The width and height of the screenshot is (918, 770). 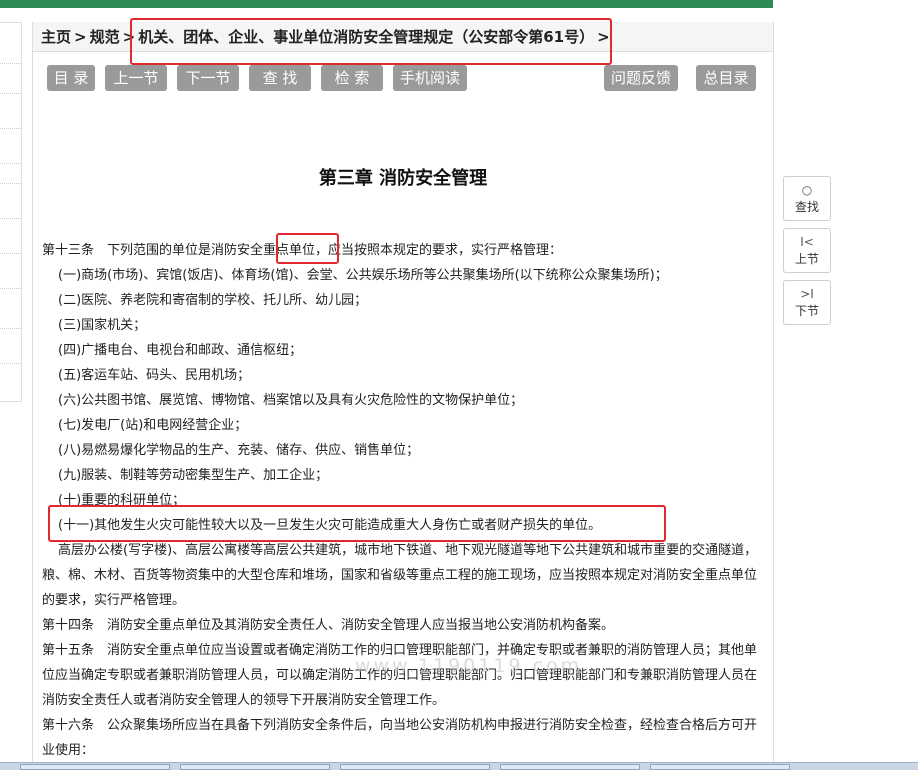 What do you see at coordinates (102, 325) in the screenshot?
I see `list-item: (三)国家机关；` at bounding box center [102, 325].